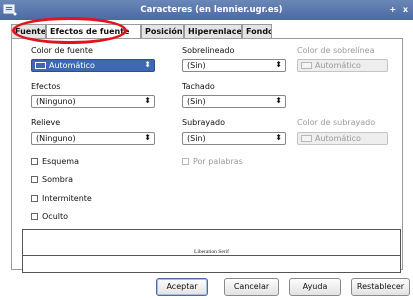 The width and height of the screenshot is (413, 300). What do you see at coordinates (336, 122) in the screenshot?
I see `underline-color-label: Color de subrayado` at bounding box center [336, 122].